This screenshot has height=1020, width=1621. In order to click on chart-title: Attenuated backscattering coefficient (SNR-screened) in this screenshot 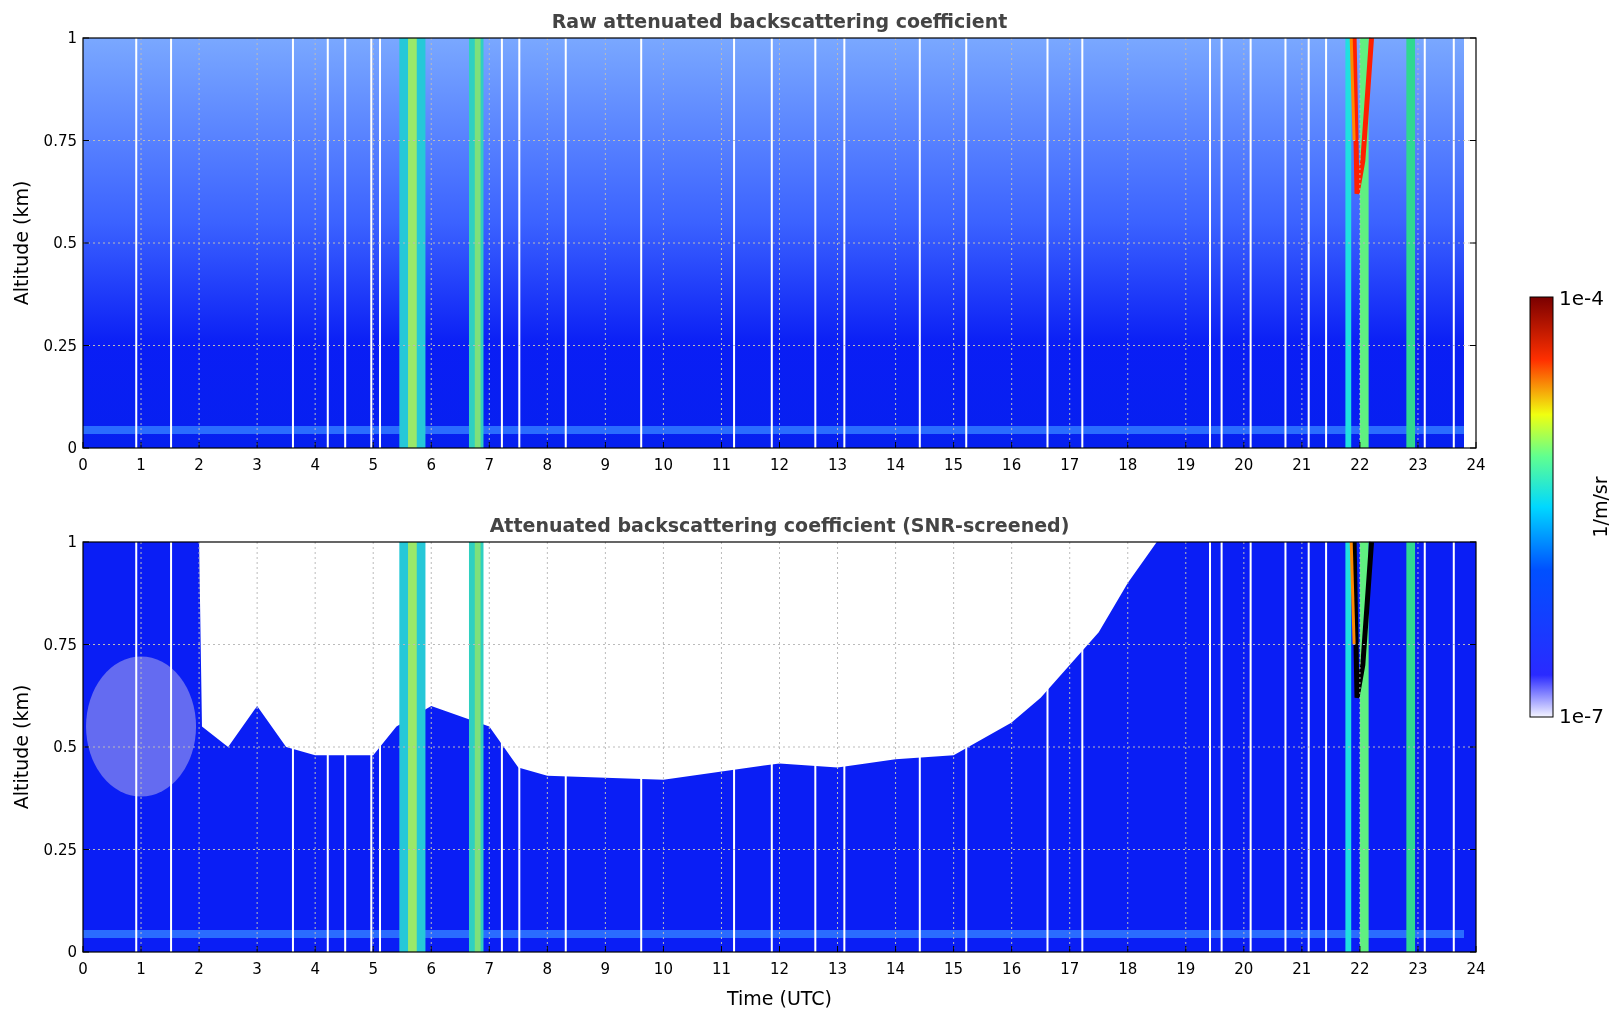, I will do `click(779, 525)`.